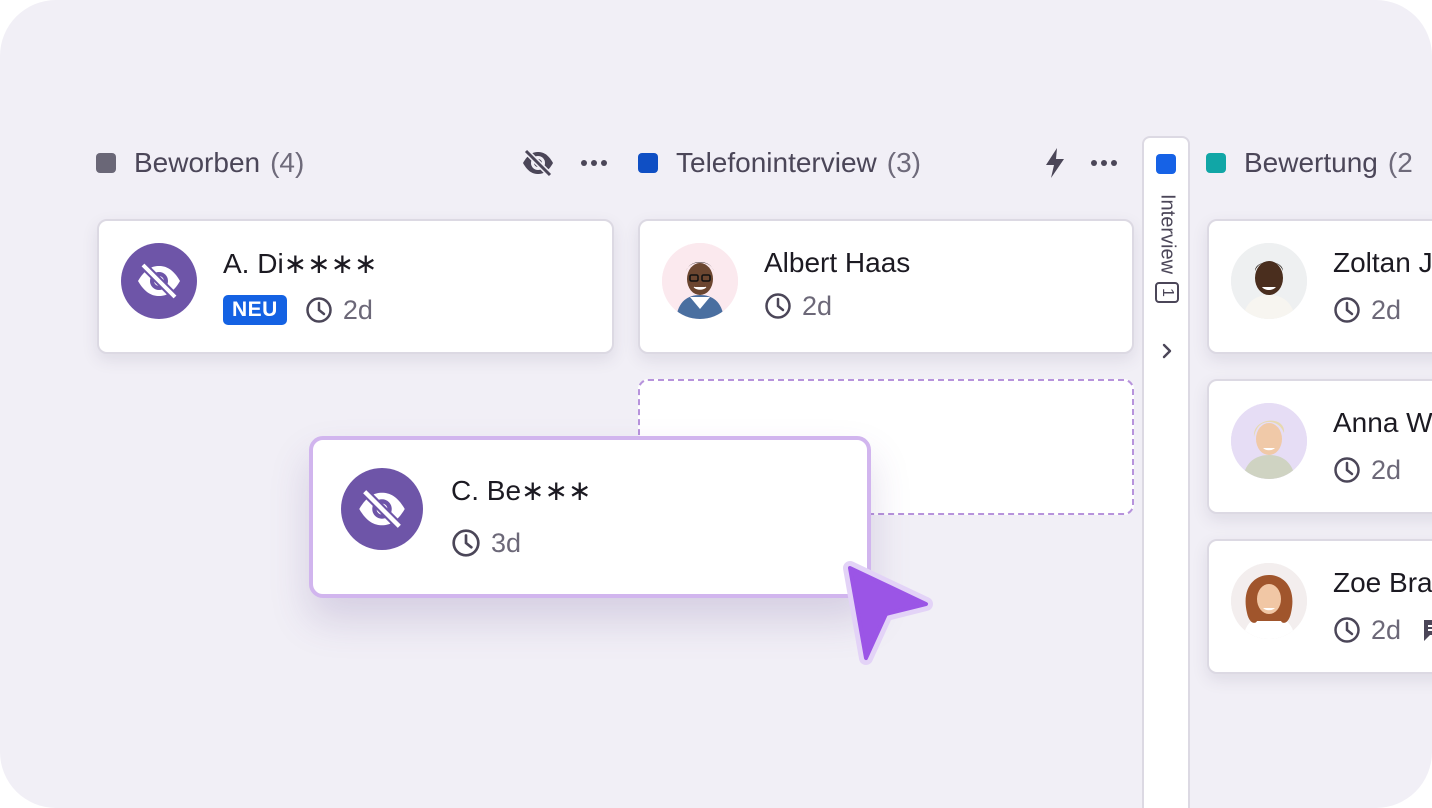 The image size is (1432, 808). I want to click on candidate-card: A. Di∗∗∗∗ NEU 2d, so click(355, 286).